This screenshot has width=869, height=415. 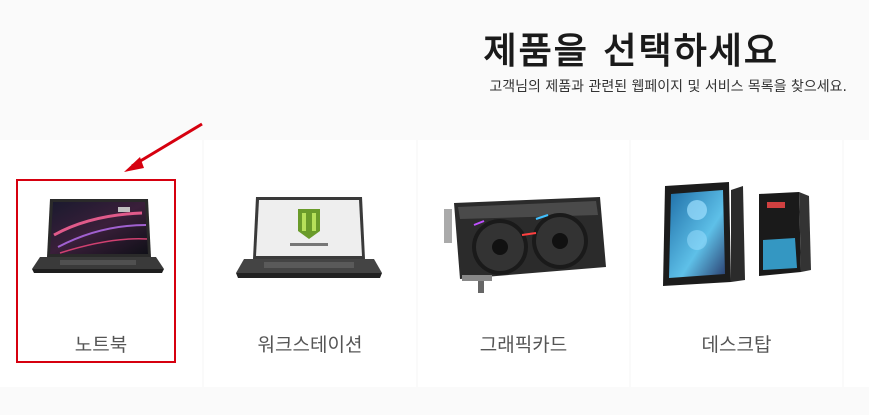 I want to click on page-title: 제품을 선택하세요, so click(x=631, y=51).